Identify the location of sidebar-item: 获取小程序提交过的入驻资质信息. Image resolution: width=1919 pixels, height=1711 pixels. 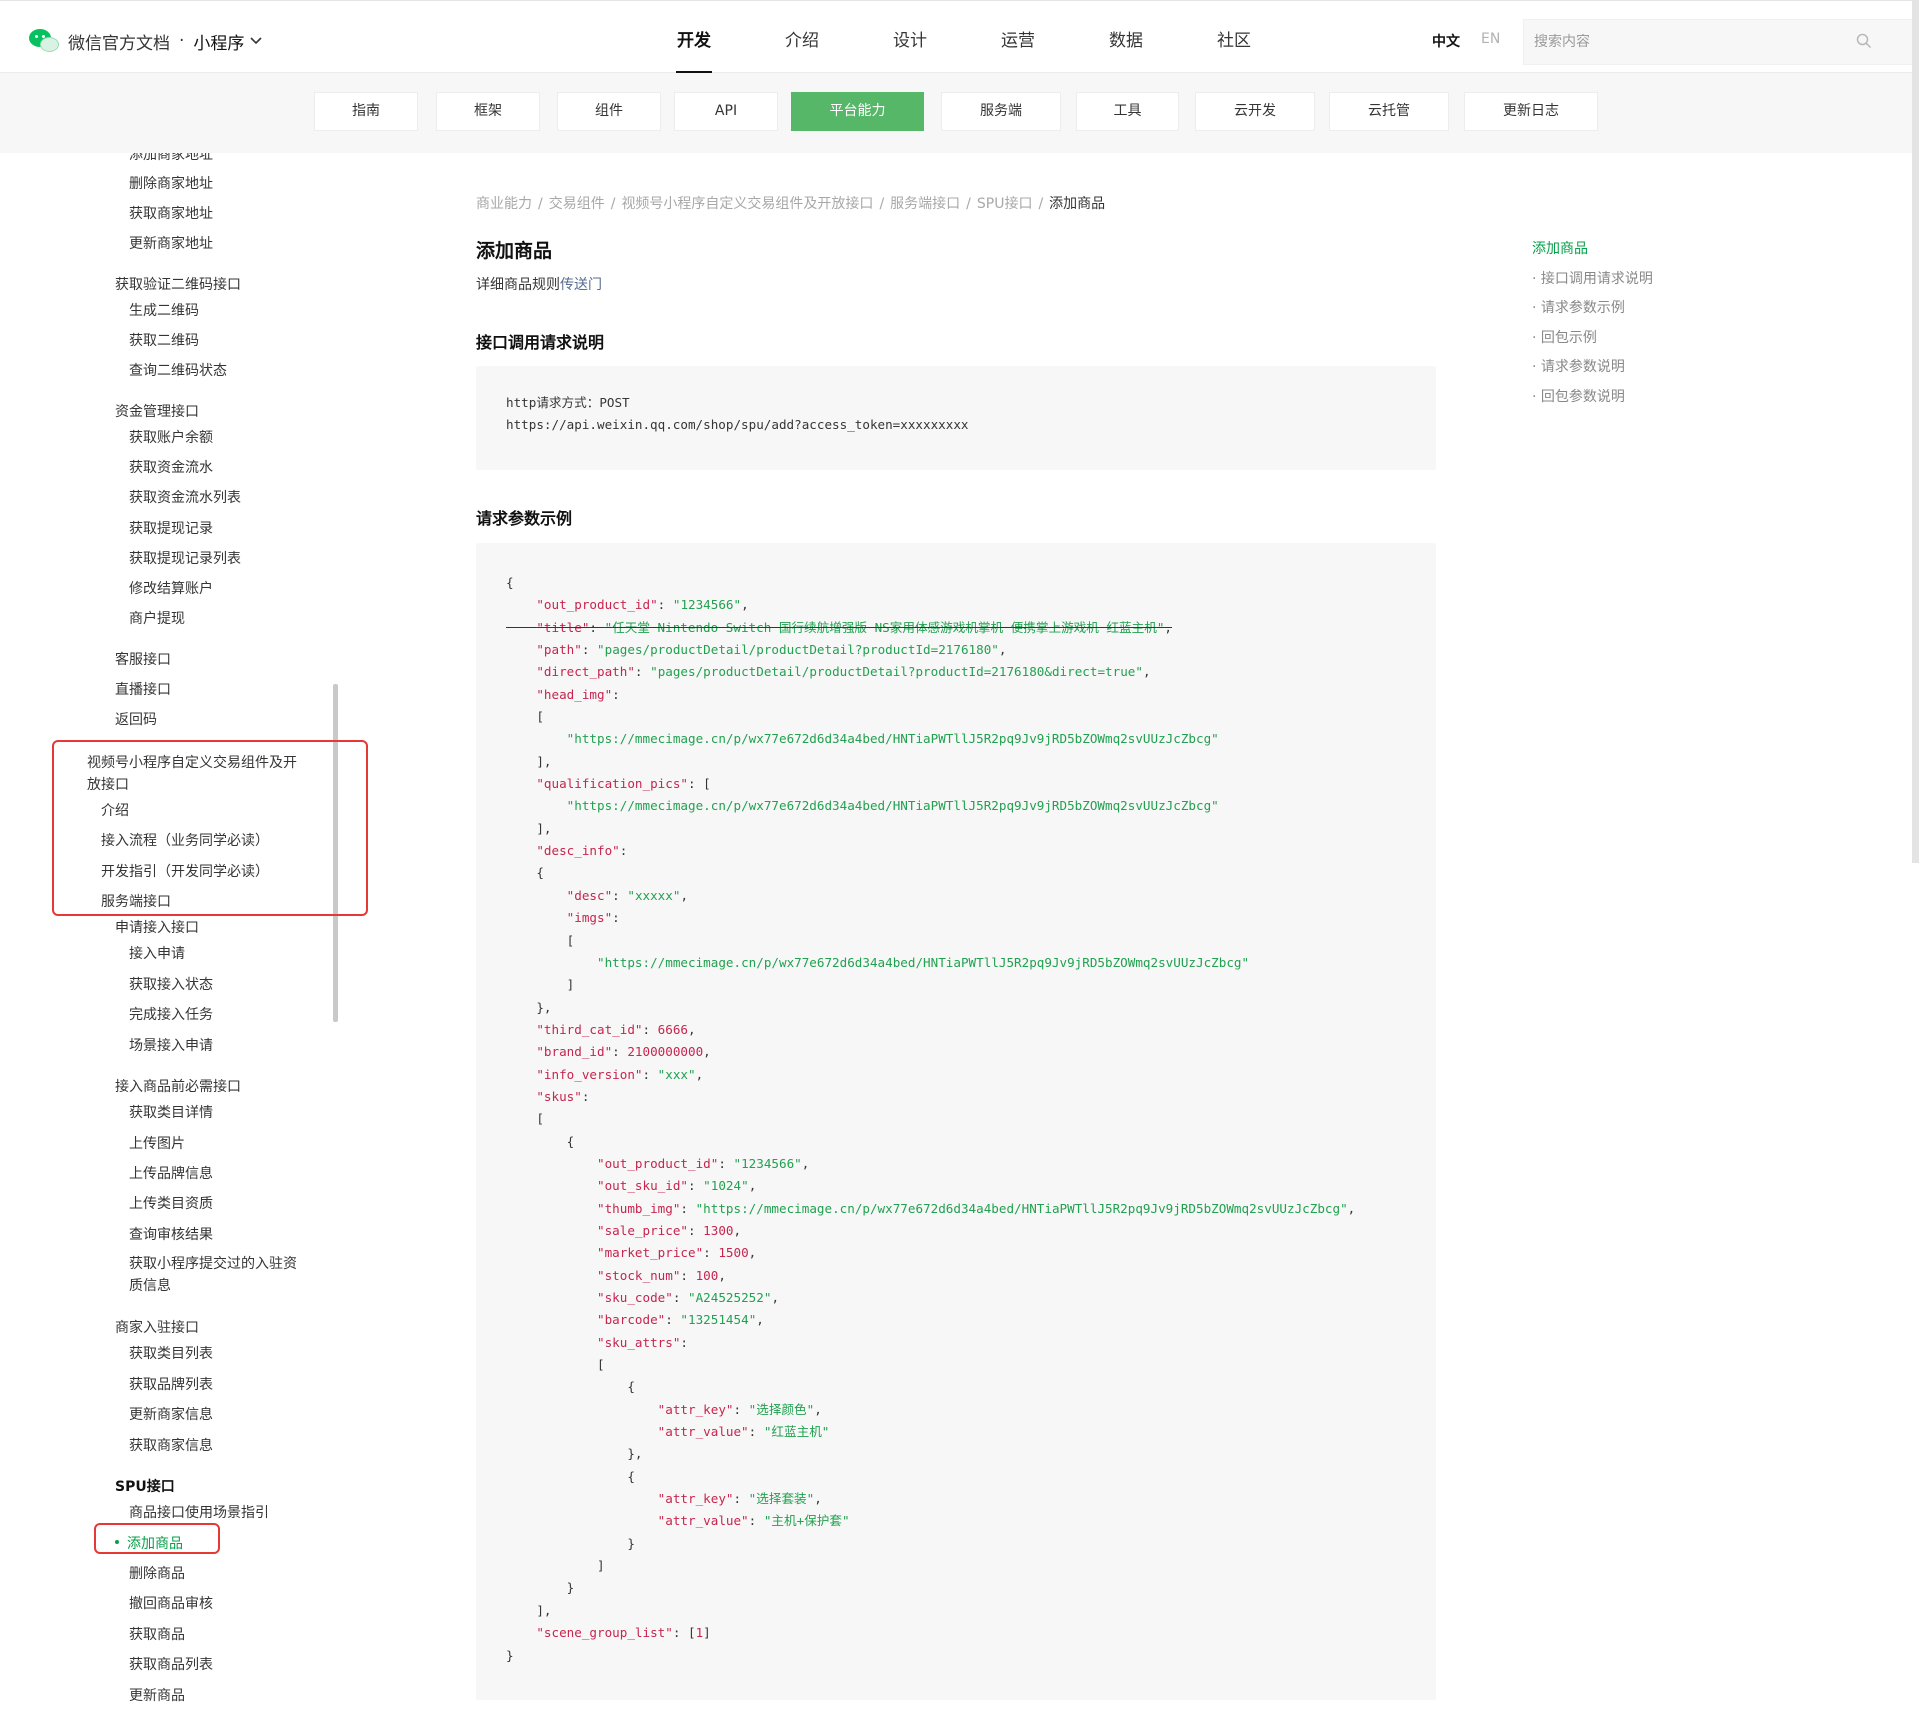
(219, 1275).